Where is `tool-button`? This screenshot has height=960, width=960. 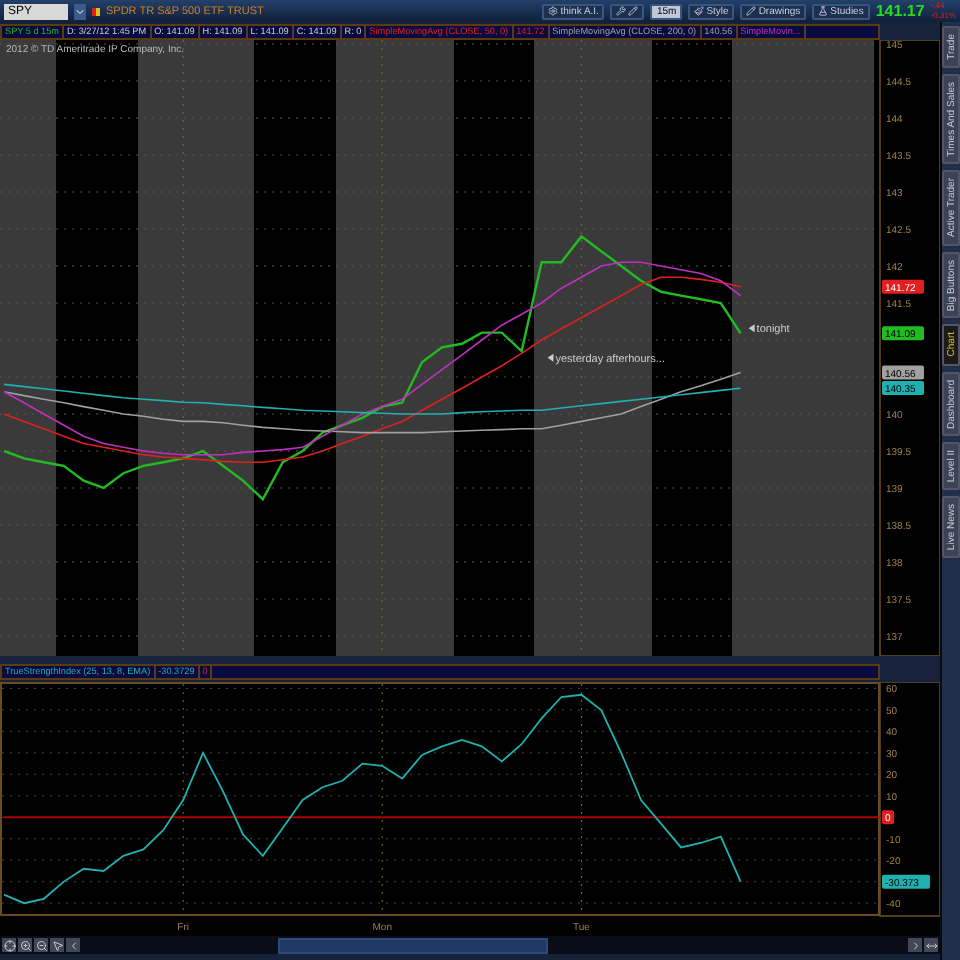
tool-button is located at coordinates (627, 11).